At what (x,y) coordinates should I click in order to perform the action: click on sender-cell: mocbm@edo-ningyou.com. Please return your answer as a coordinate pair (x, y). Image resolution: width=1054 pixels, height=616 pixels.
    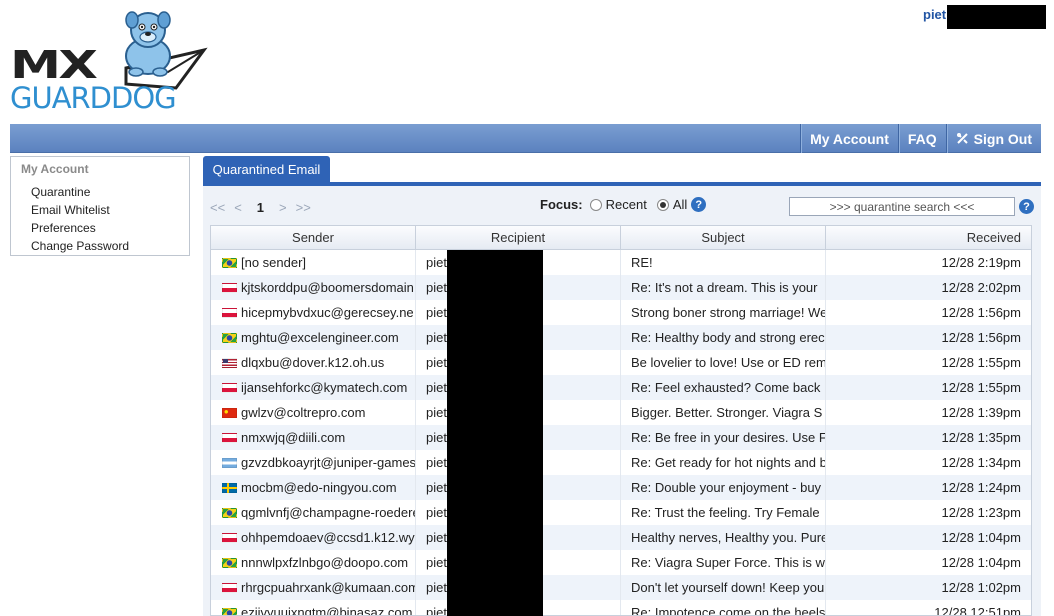
    Looking at the image, I should click on (313, 487).